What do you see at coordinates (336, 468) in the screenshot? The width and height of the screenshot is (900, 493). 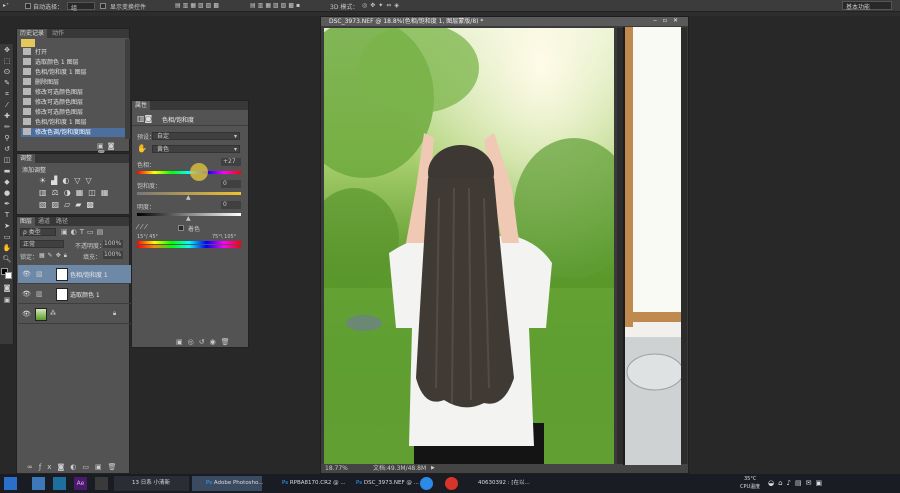 I see `zoom-level: 18.77%` at bounding box center [336, 468].